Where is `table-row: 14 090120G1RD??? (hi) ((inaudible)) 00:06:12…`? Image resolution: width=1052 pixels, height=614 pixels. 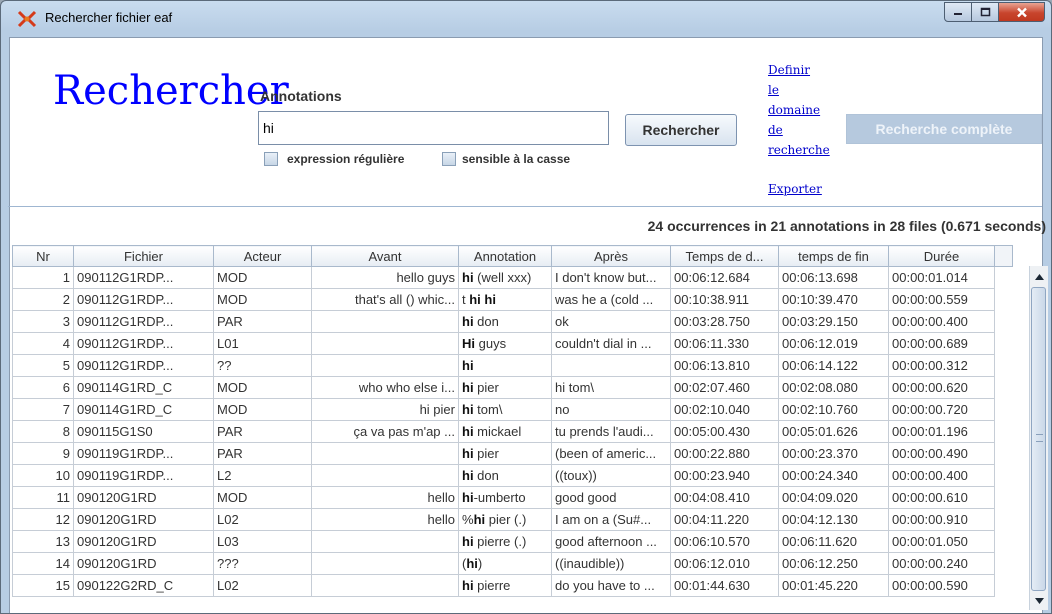
table-row: 14 090120G1RD??? (hi) ((inaudible)) 00:06:12… is located at coordinates (512, 563).